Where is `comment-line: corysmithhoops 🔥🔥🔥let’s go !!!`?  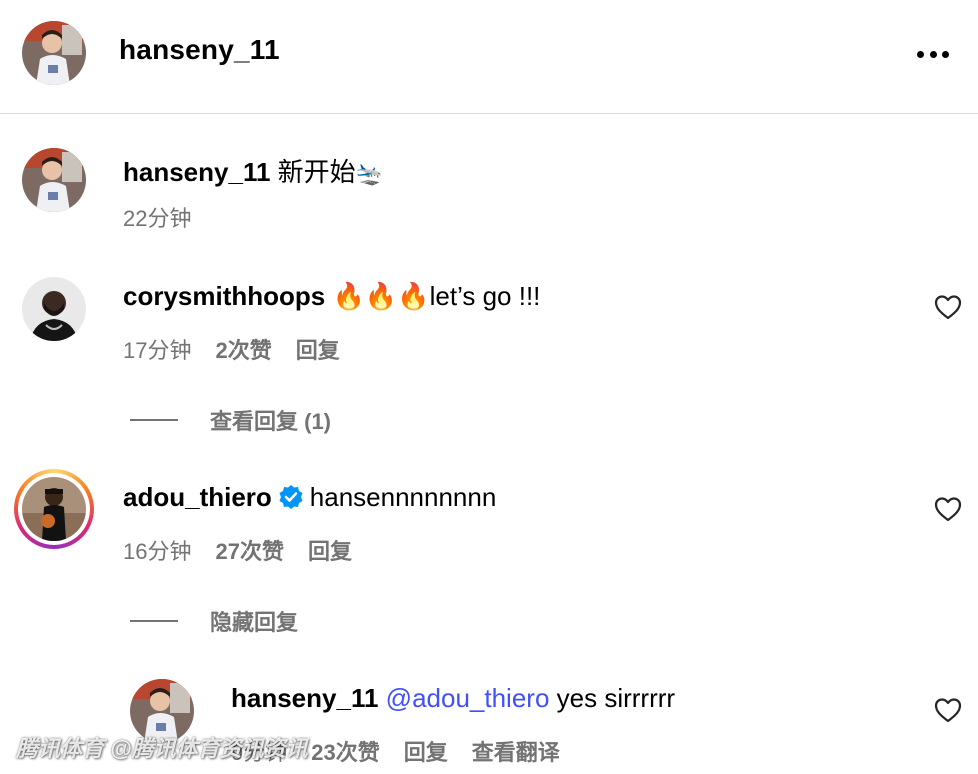 comment-line: corysmithhoops 🔥🔥🔥let’s go !!! is located at coordinates (331, 296).